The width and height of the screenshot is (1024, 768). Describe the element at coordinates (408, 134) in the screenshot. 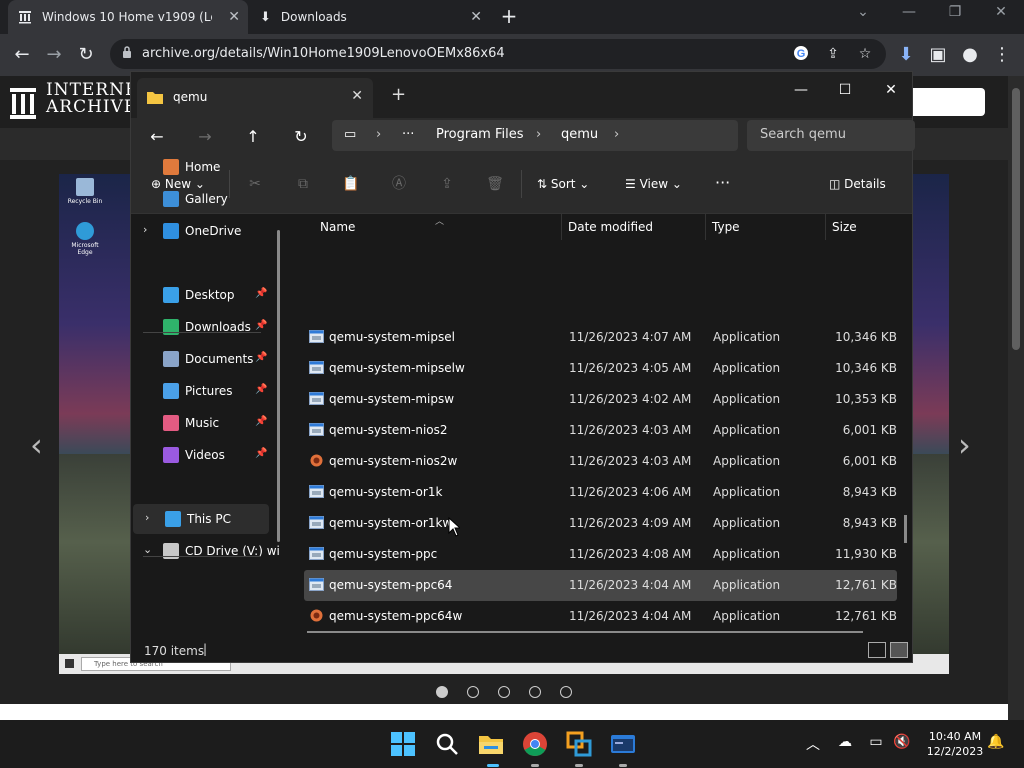

I see `ellipsis-icon: ···` at that location.